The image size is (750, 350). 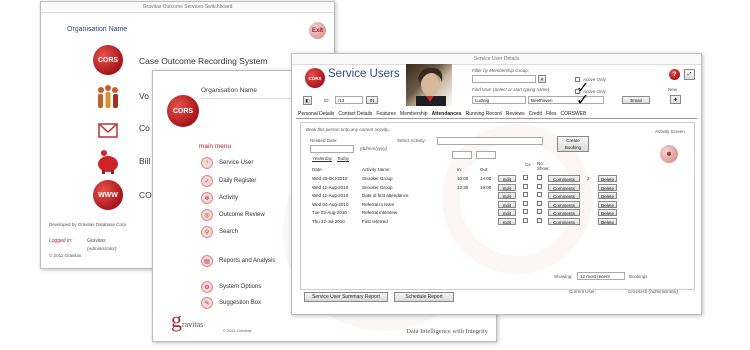 What do you see at coordinates (322, 158) in the screenshot?
I see `yesterday-link: Yesterday` at bounding box center [322, 158].